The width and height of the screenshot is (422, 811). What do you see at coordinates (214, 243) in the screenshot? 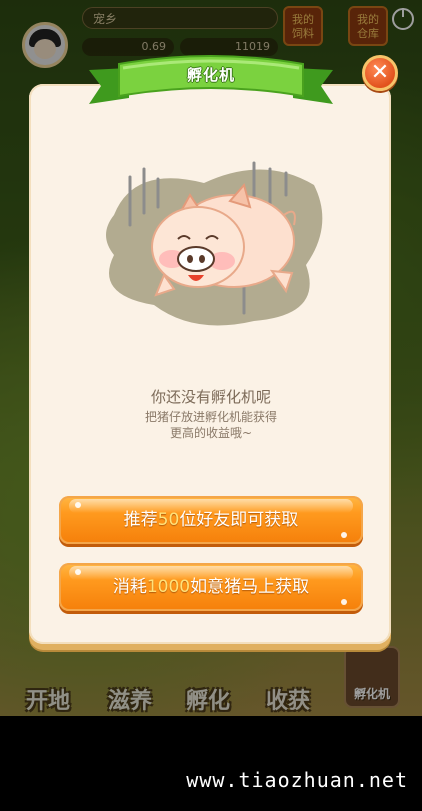
I see `sleeping-pig-illustration` at bounding box center [214, 243].